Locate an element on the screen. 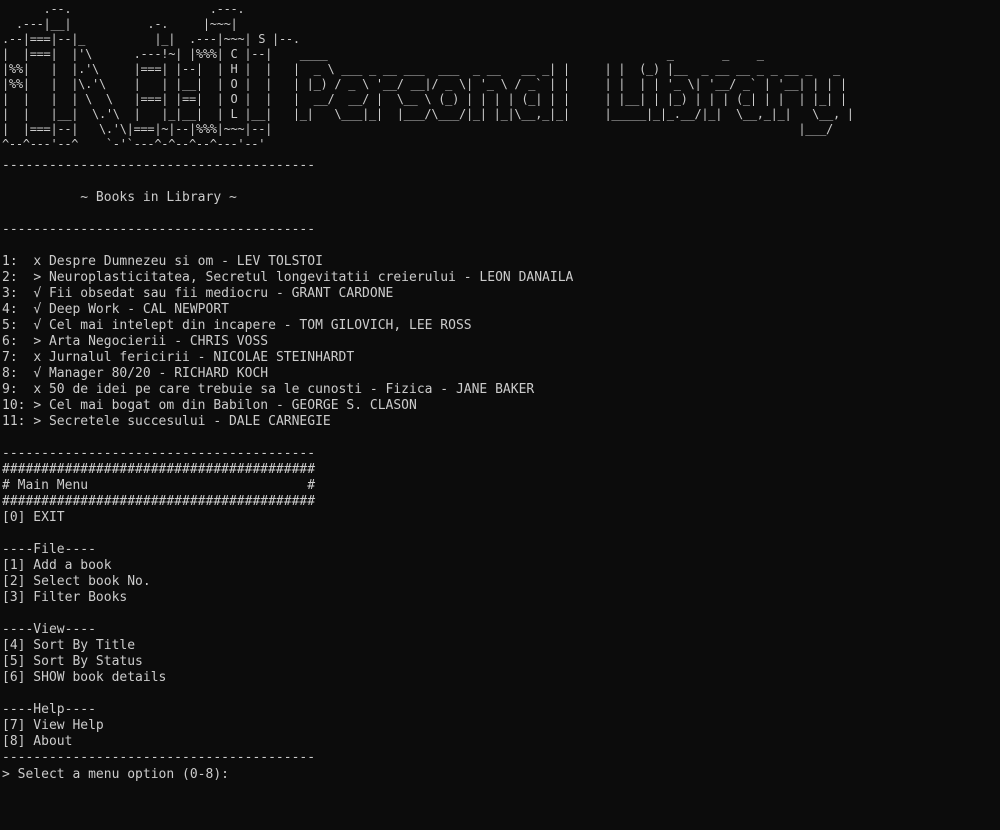 The width and height of the screenshot is (1000, 830). book-number: 8: is located at coordinates (10, 373).